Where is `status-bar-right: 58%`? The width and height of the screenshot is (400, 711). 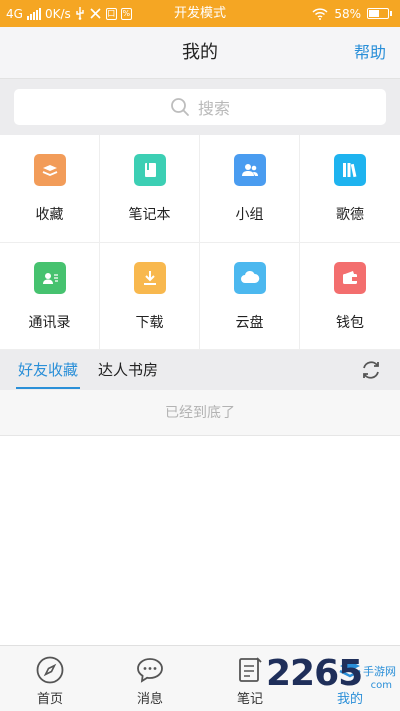 status-bar-right: 58% is located at coordinates (352, 13).